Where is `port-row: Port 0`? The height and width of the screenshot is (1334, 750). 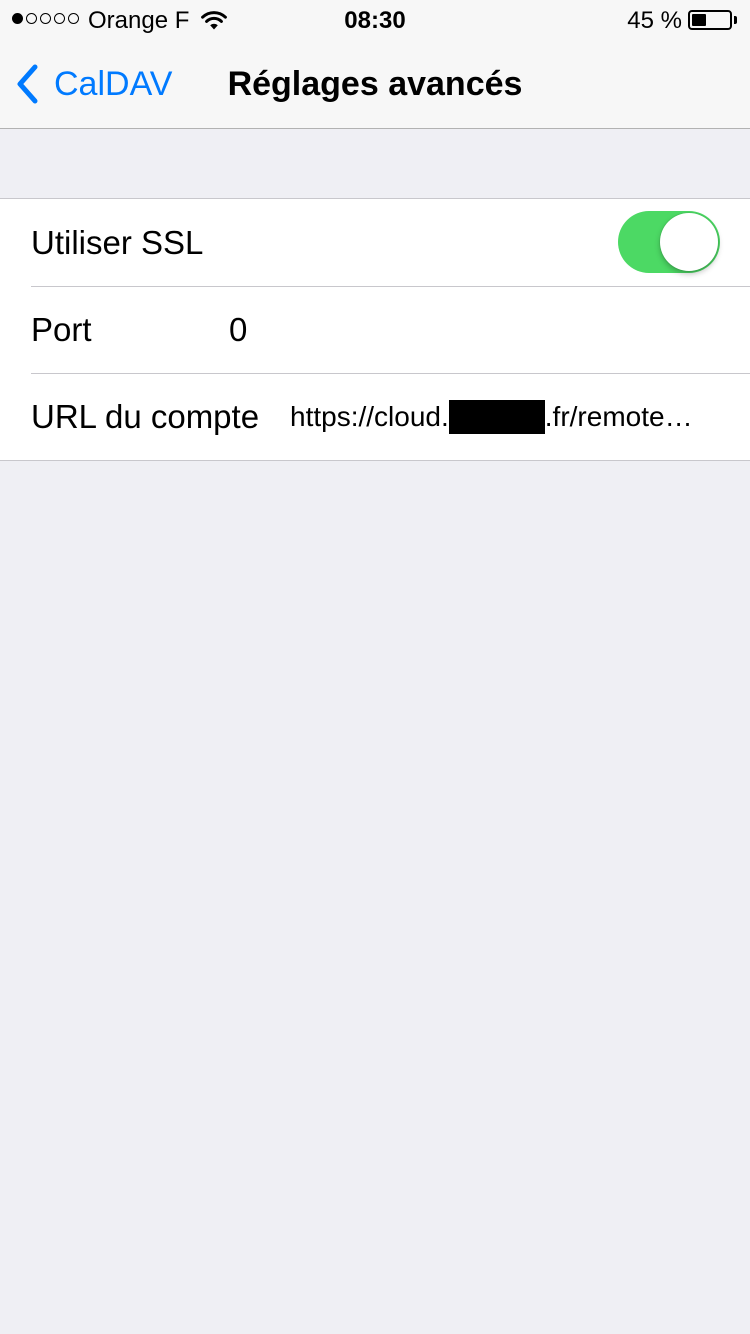 port-row: Port 0 is located at coordinates (375, 329).